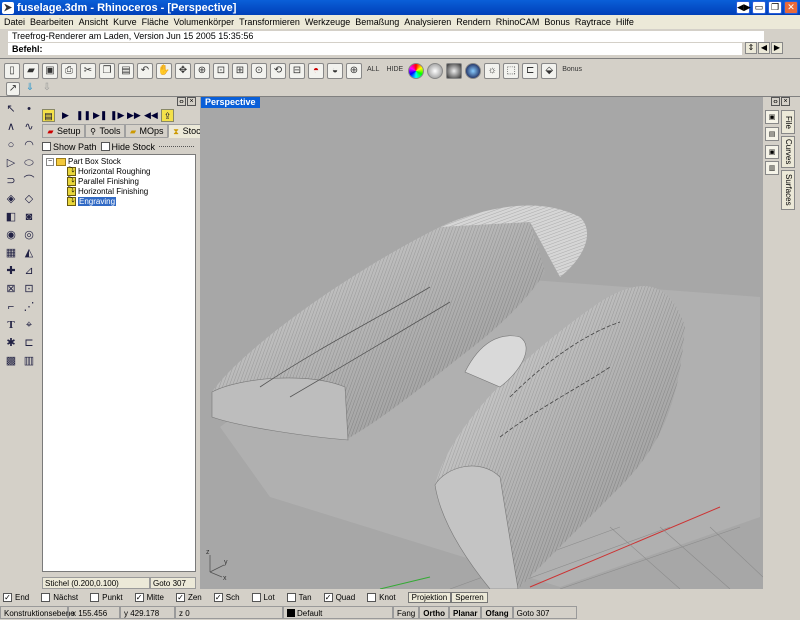 Image resolution: width=800 pixels, height=620 pixels. I want to click on osnap-quad: ✓ Quad, so click(339, 597).